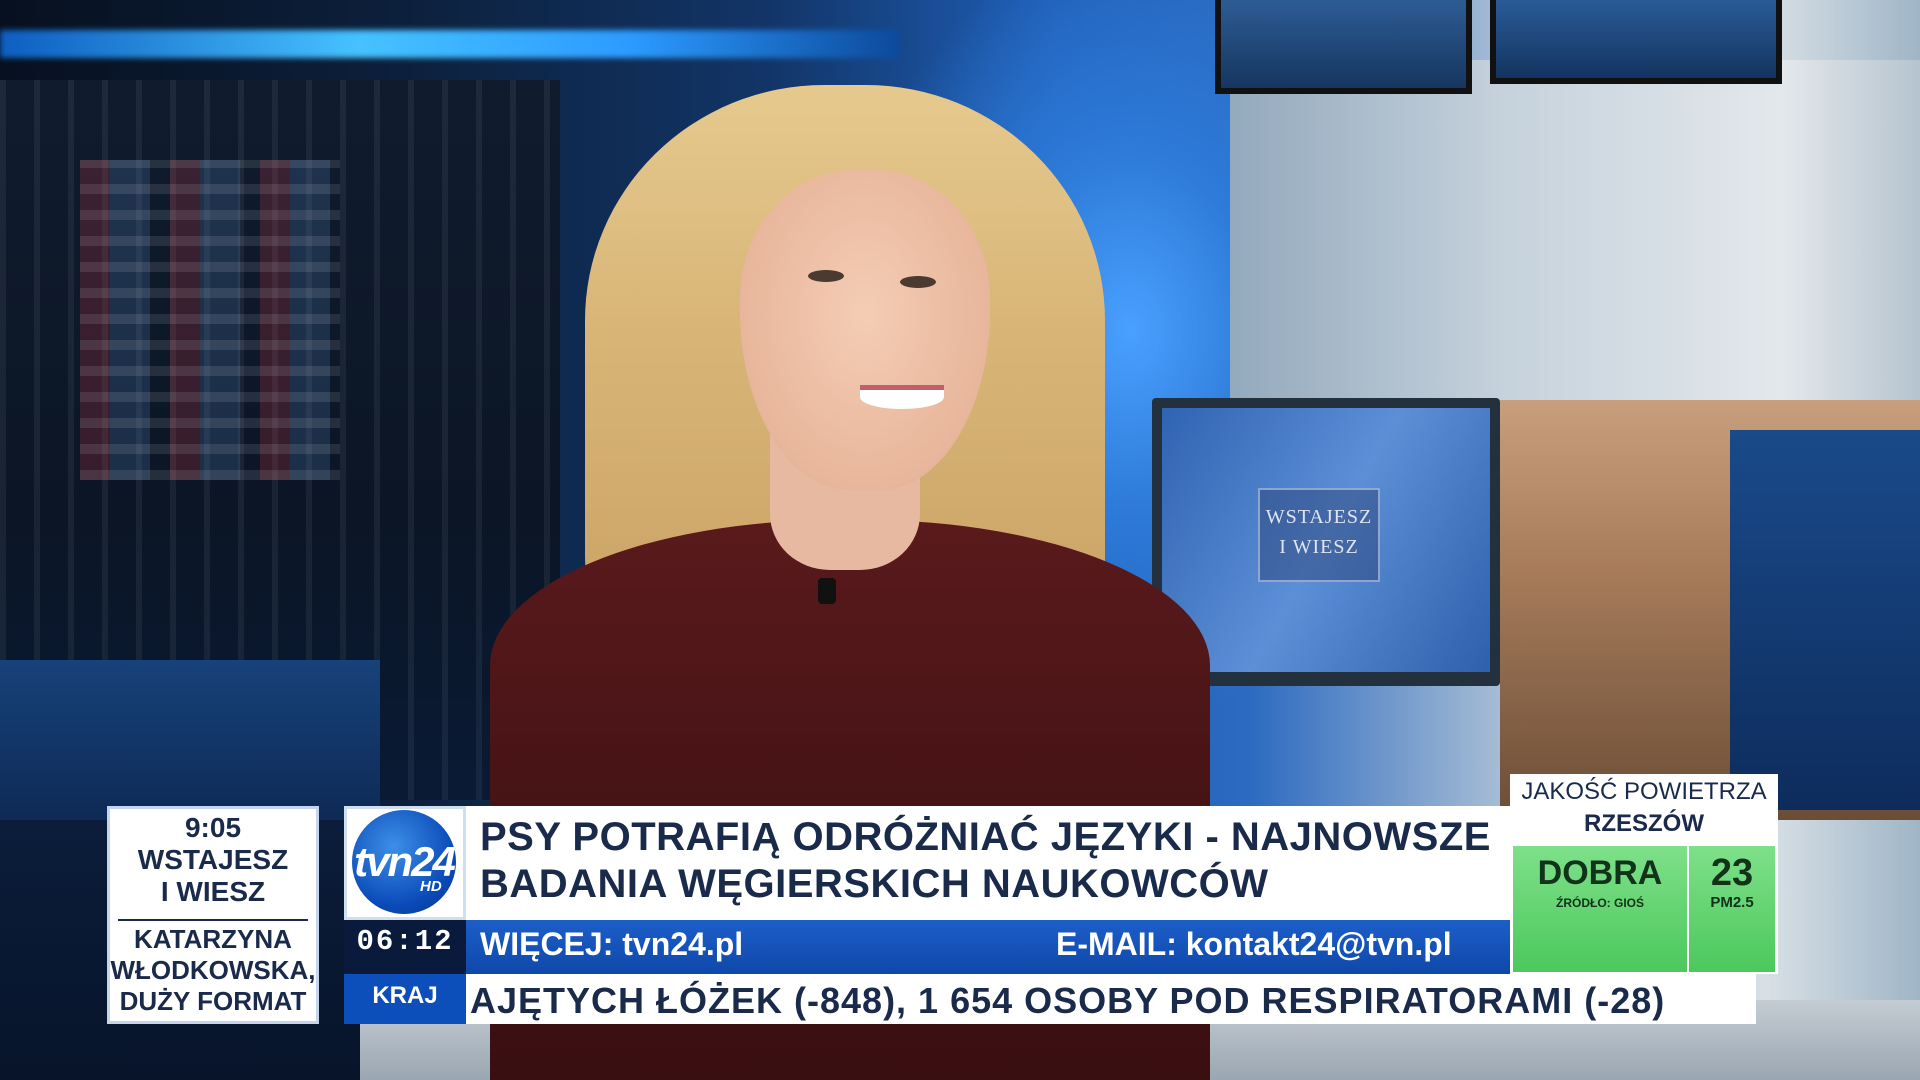  I want to click on program-time: 9:05, so click(213, 827).